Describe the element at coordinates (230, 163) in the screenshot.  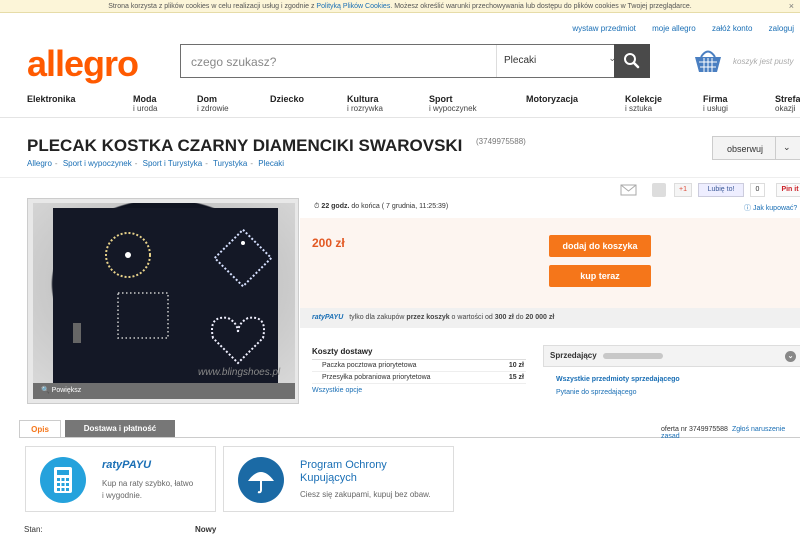
I see `breadcrumb-item: Turystyka` at that location.